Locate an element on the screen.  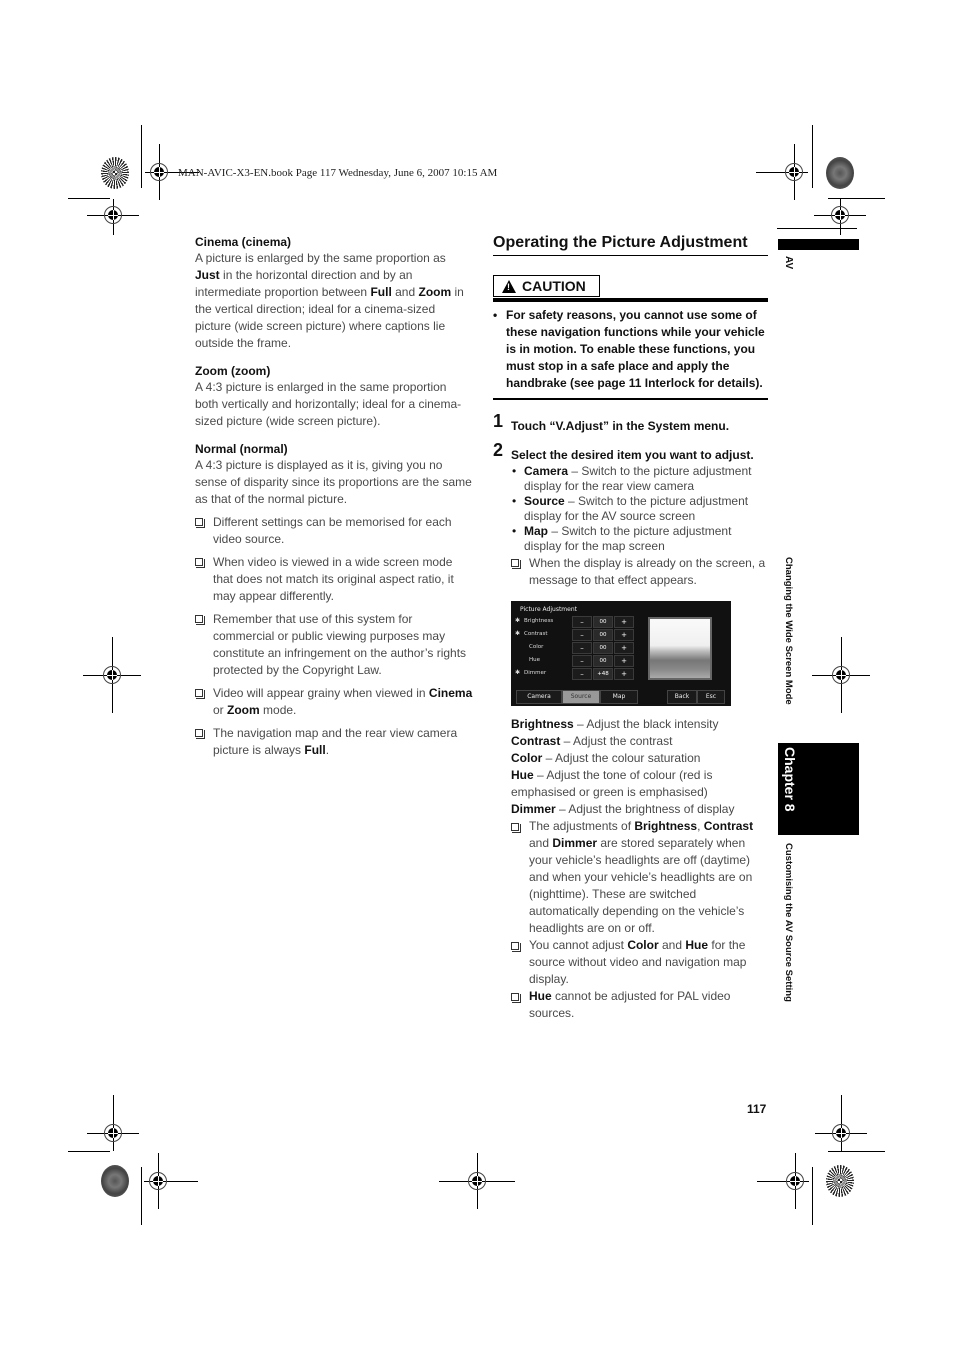
esc-button: Esc is located at coordinates (711, 696).